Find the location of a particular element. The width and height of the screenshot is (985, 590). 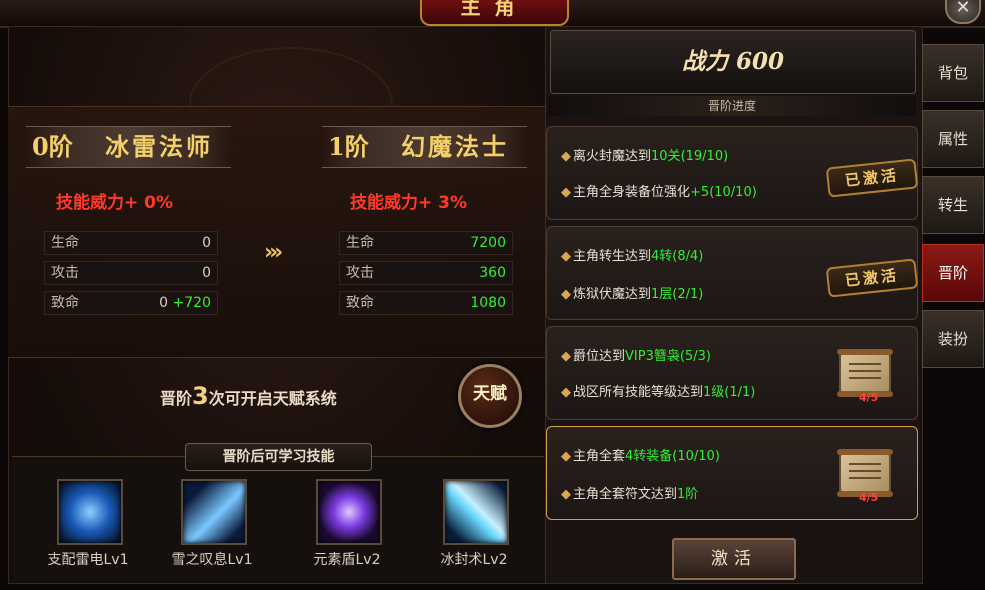

talent-count: 3 is located at coordinates (200, 396).